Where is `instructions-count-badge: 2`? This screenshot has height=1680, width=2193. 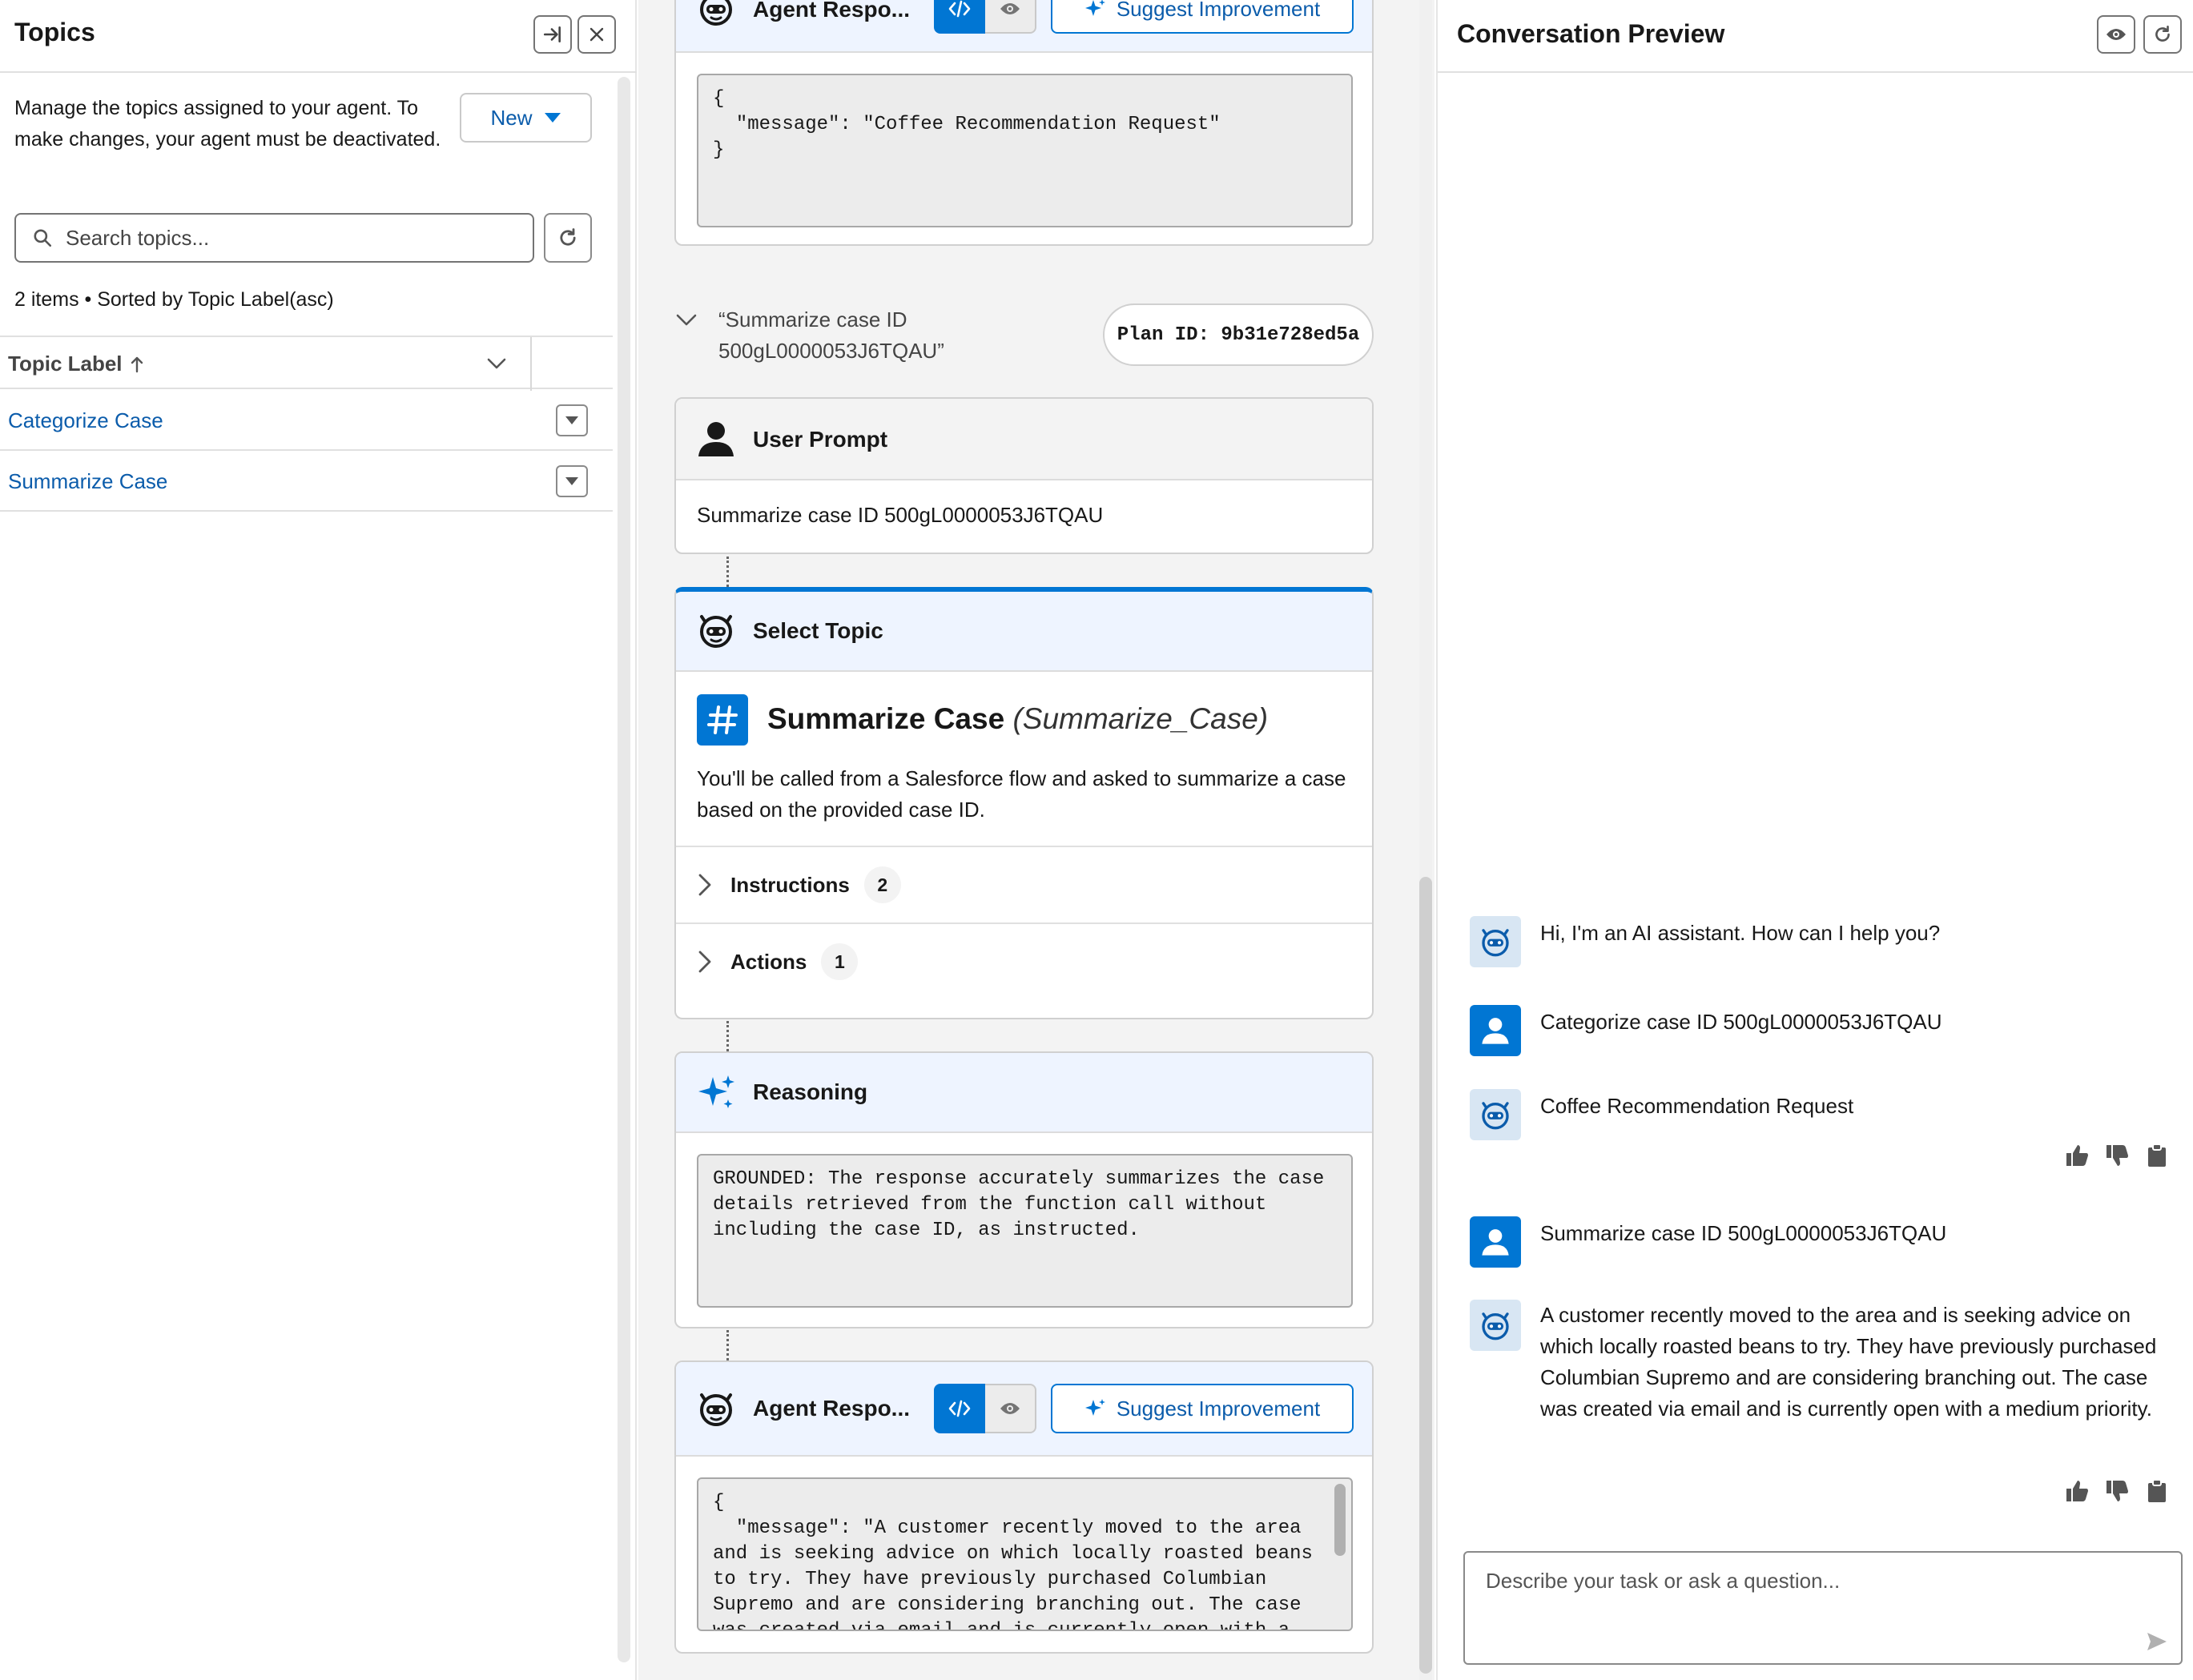
instructions-count-badge: 2 is located at coordinates (882, 884).